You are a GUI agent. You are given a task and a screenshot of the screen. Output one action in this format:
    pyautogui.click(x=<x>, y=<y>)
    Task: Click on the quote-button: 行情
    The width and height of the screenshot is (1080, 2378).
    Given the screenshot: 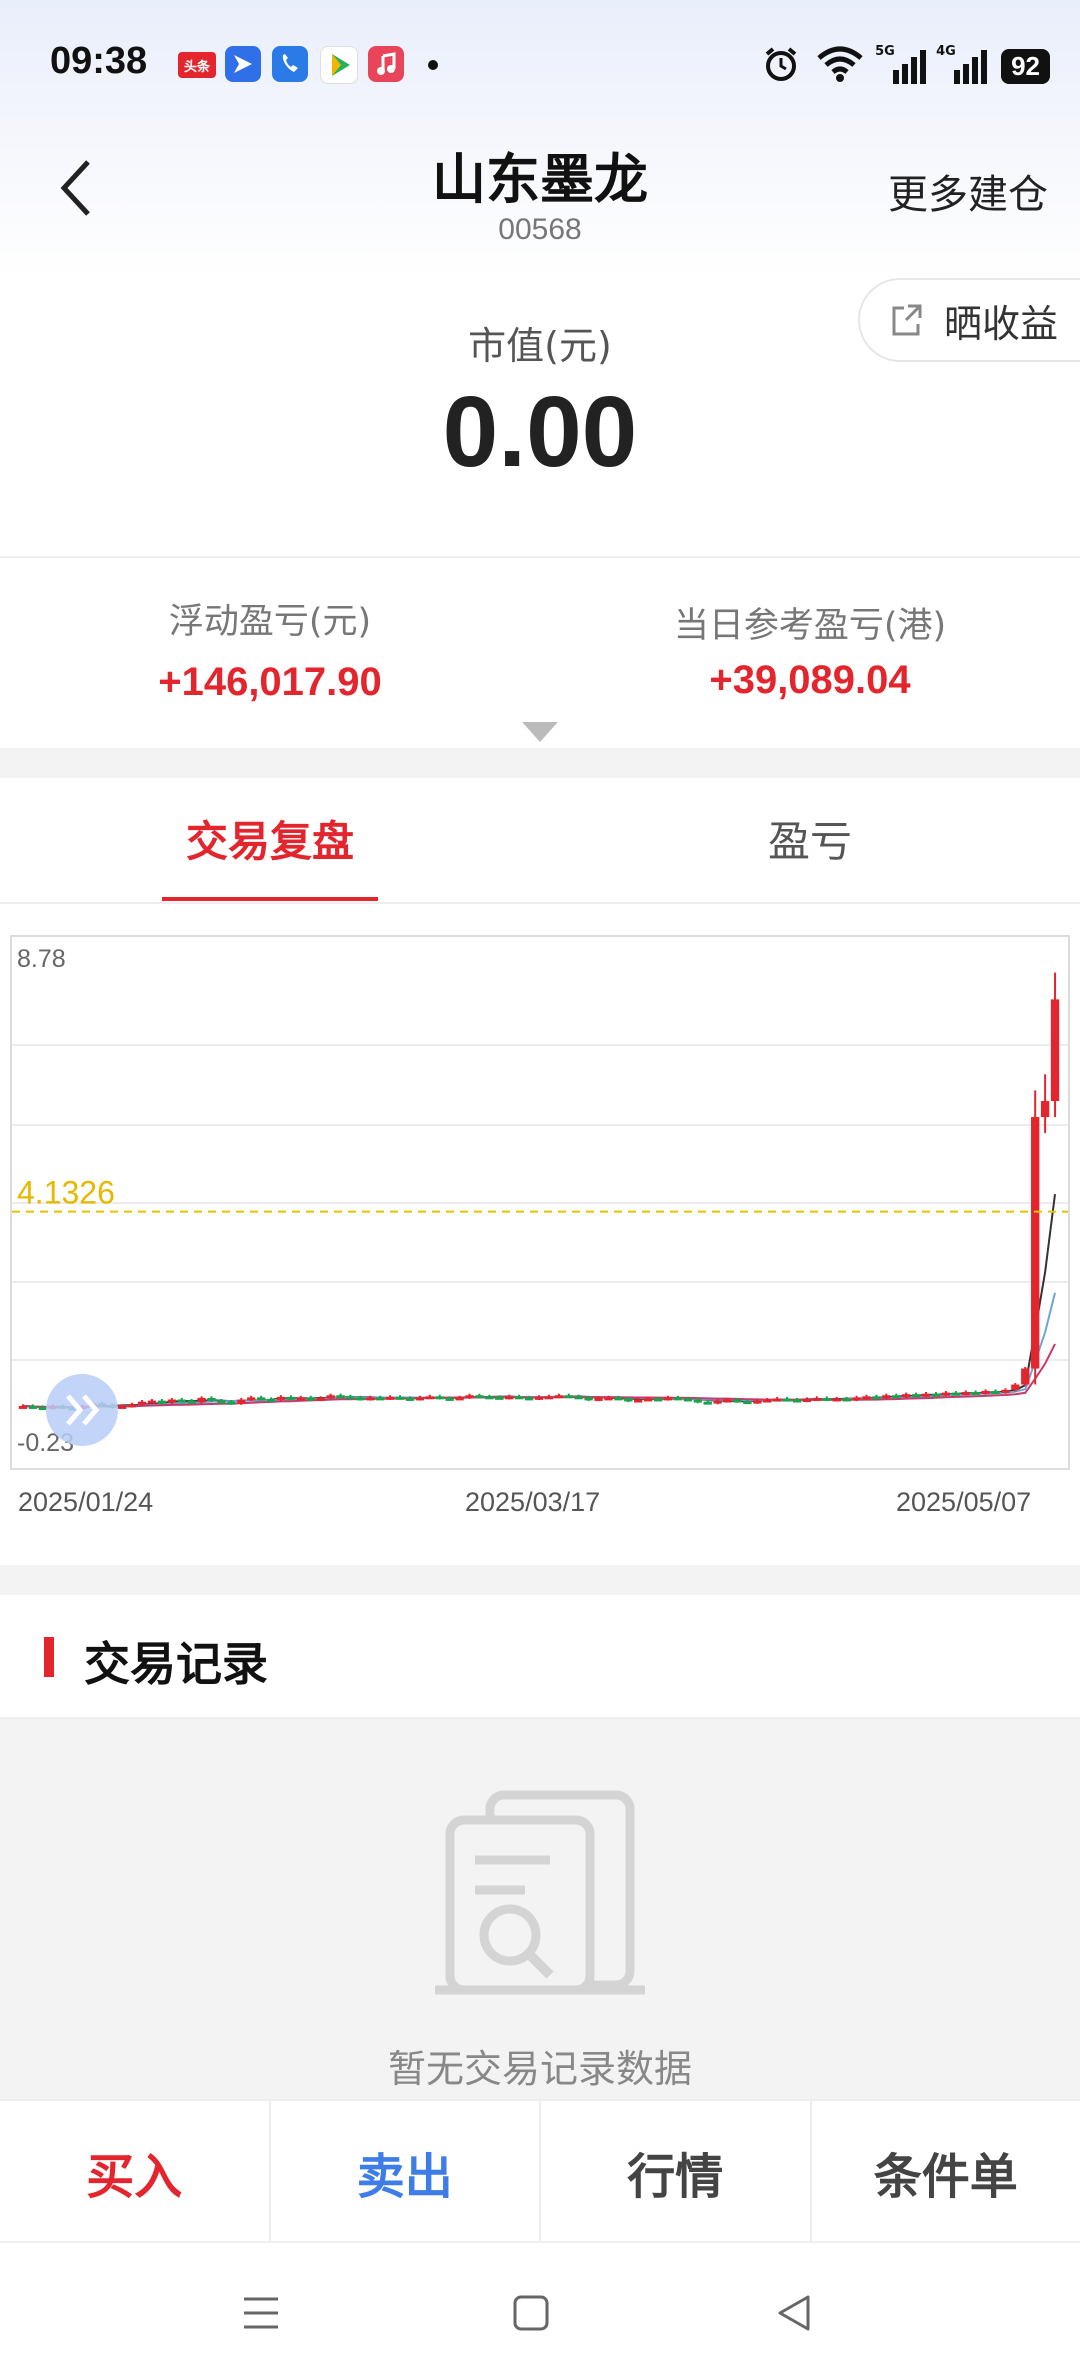 What is the action you would take?
    pyautogui.click(x=676, y=2172)
    